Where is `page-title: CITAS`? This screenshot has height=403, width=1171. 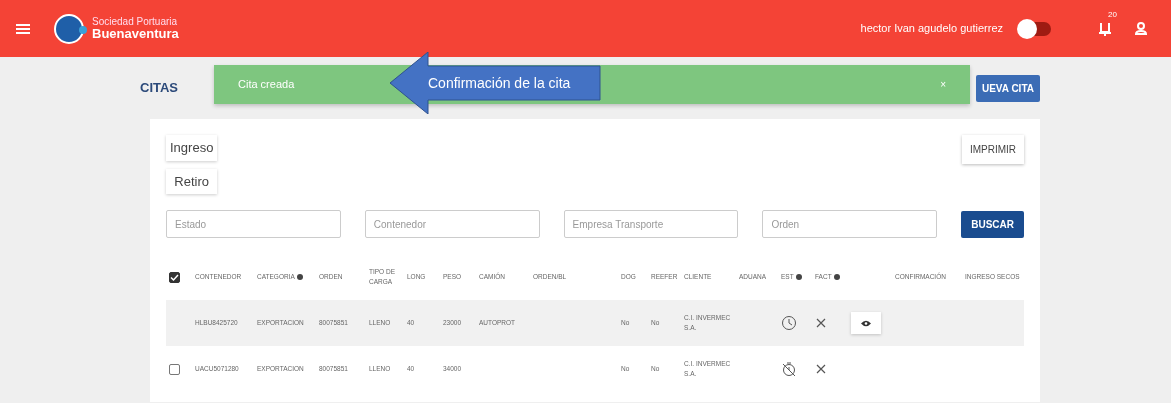 page-title: CITAS is located at coordinates (159, 88).